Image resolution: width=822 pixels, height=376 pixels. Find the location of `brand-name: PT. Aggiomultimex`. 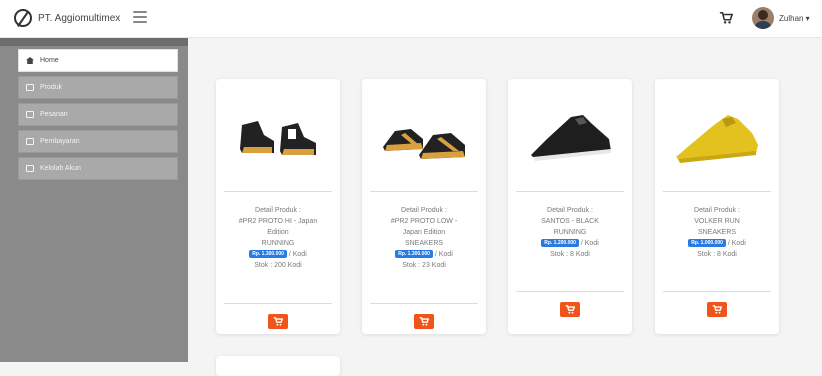

brand-name: PT. Aggiomultimex is located at coordinates (79, 18).